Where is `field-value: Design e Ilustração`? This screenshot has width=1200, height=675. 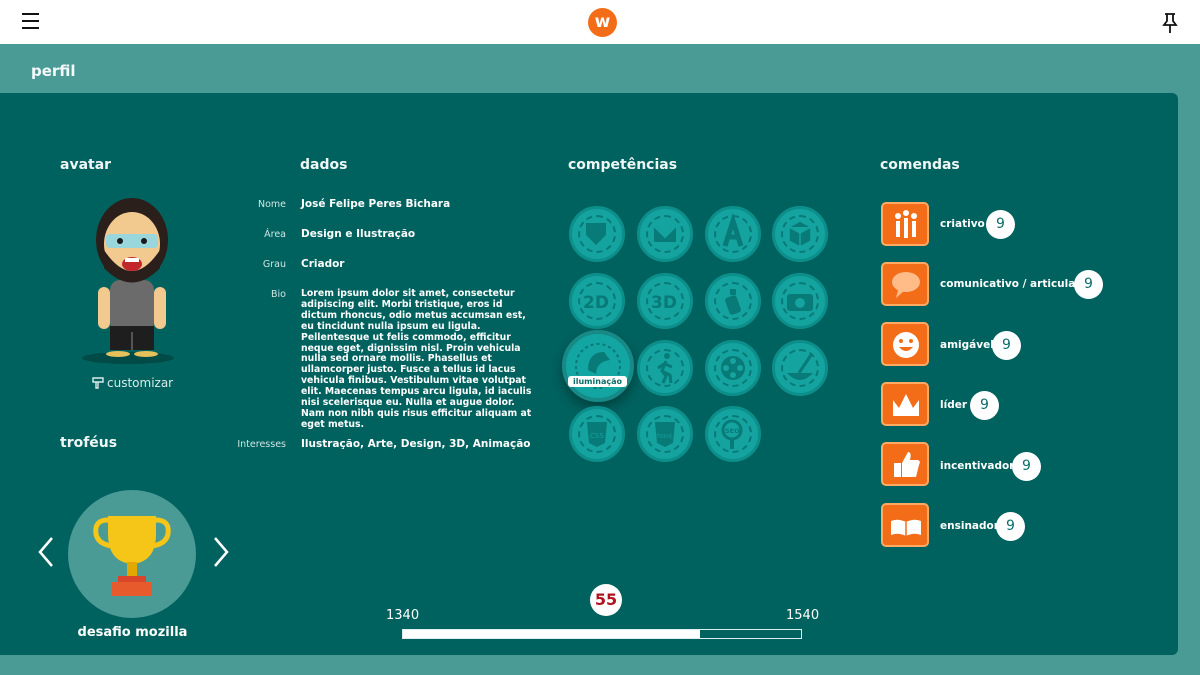 field-value: Design e Ilustração is located at coordinates (358, 234).